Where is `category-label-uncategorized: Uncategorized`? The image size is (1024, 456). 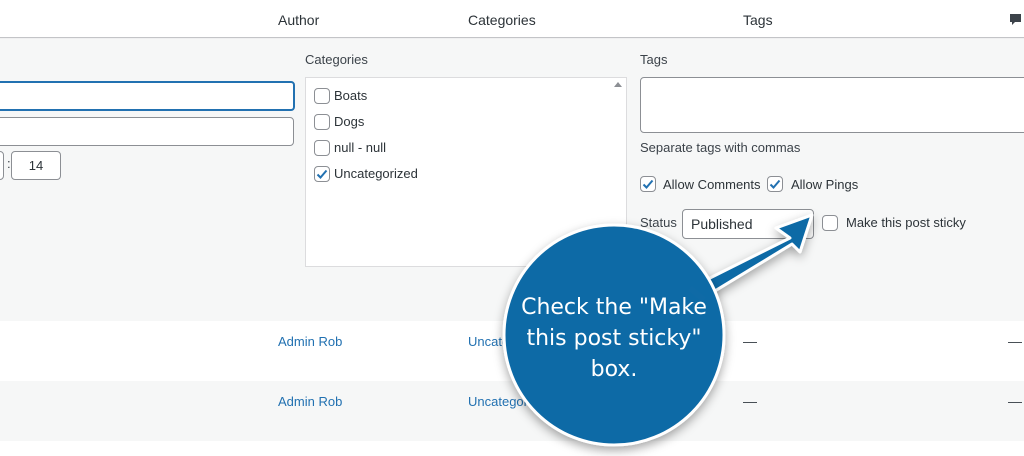 category-label-uncategorized: Uncategorized is located at coordinates (376, 173).